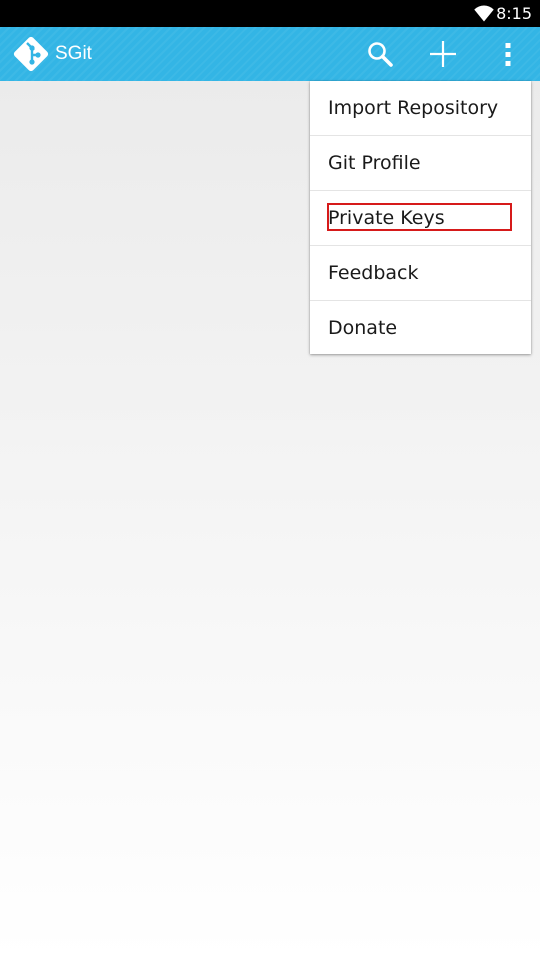 The image size is (540, 960). Describe the element at coordinates (514, 13) in the screenshot. I see `status-time: 8:15` at that location.